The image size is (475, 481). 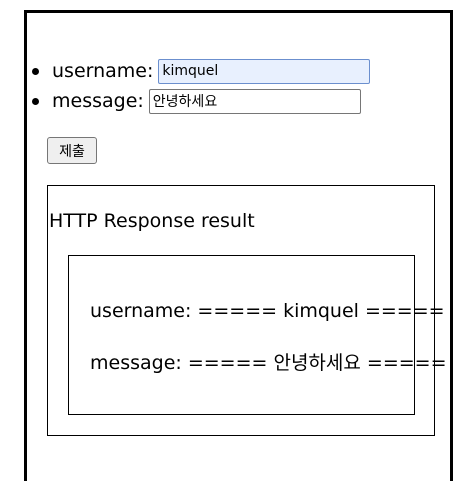 What do you see at coordinates (268, 363) in the screenshot?
I see `response-message-line: message: ===== 안녕하세요 =====` at bounding box center [268, 363].